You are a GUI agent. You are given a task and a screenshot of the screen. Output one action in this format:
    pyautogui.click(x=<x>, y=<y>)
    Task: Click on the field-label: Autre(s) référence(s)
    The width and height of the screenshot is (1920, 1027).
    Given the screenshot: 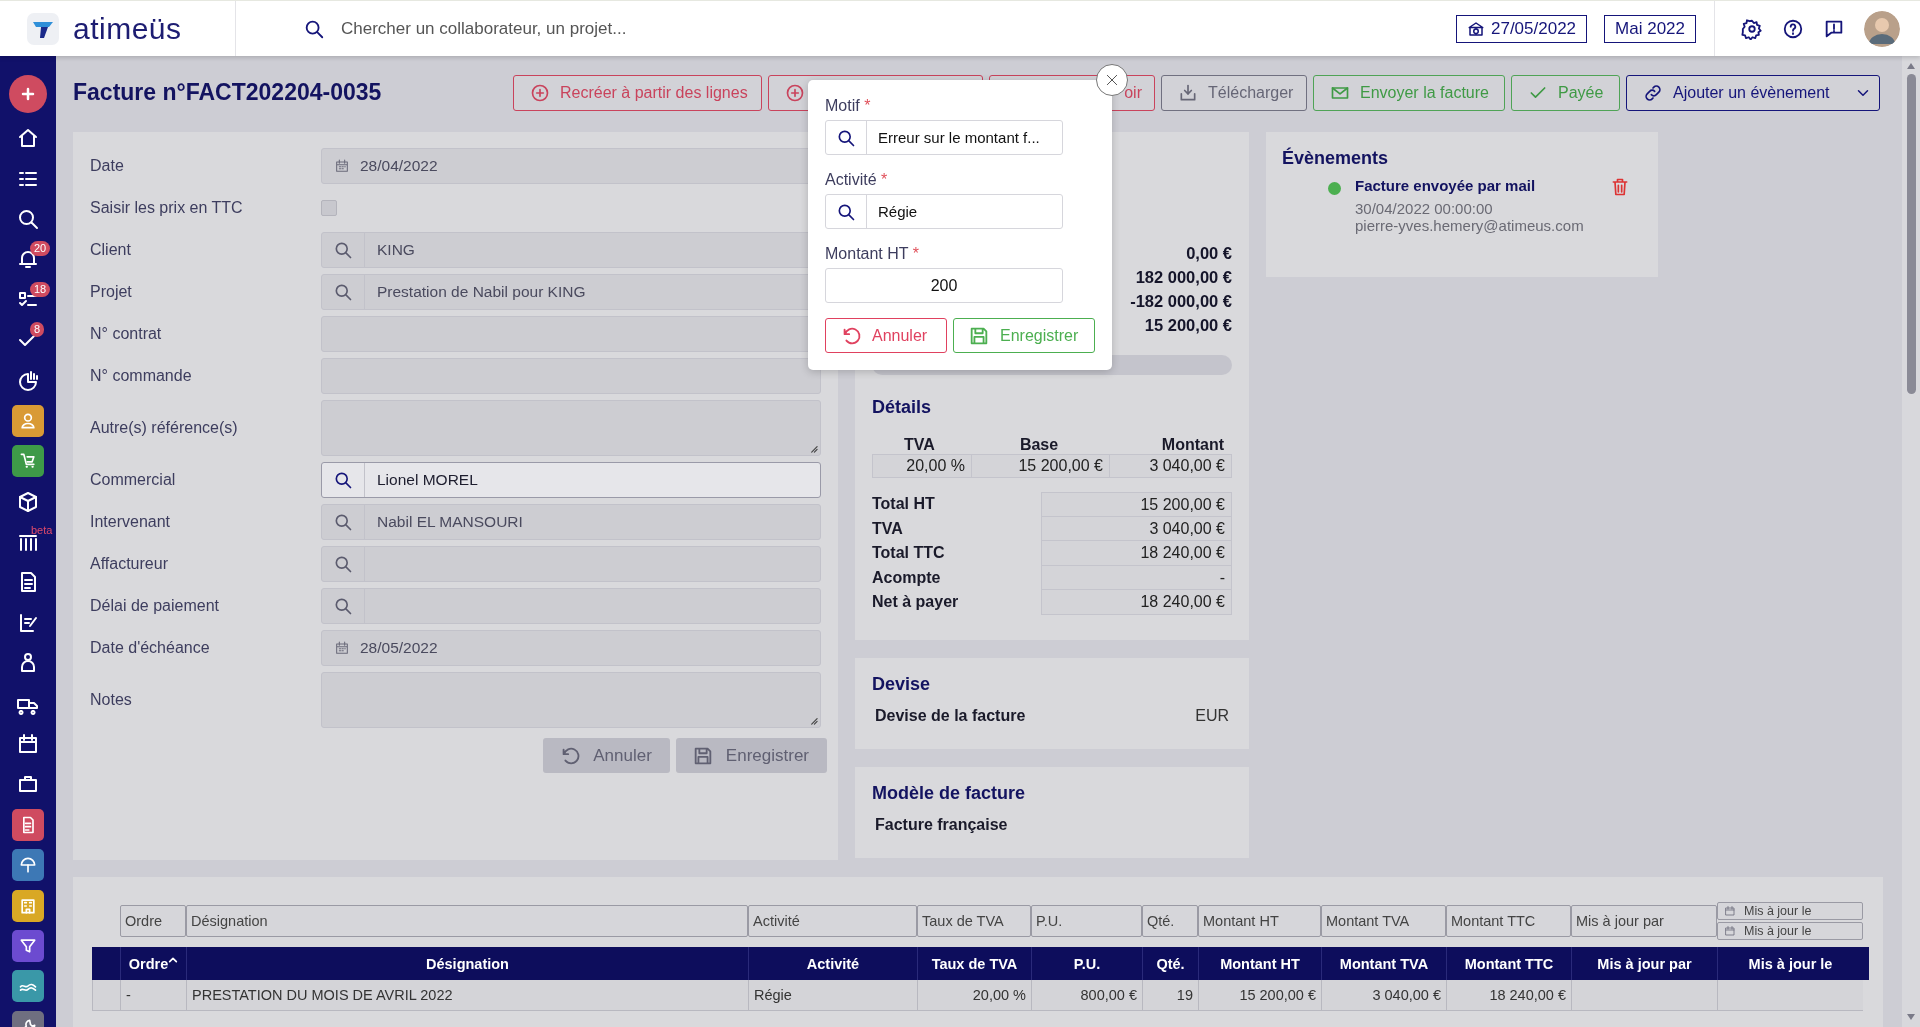 What is the action you would take?
    pyautogui.click(x=164, y=428)
    